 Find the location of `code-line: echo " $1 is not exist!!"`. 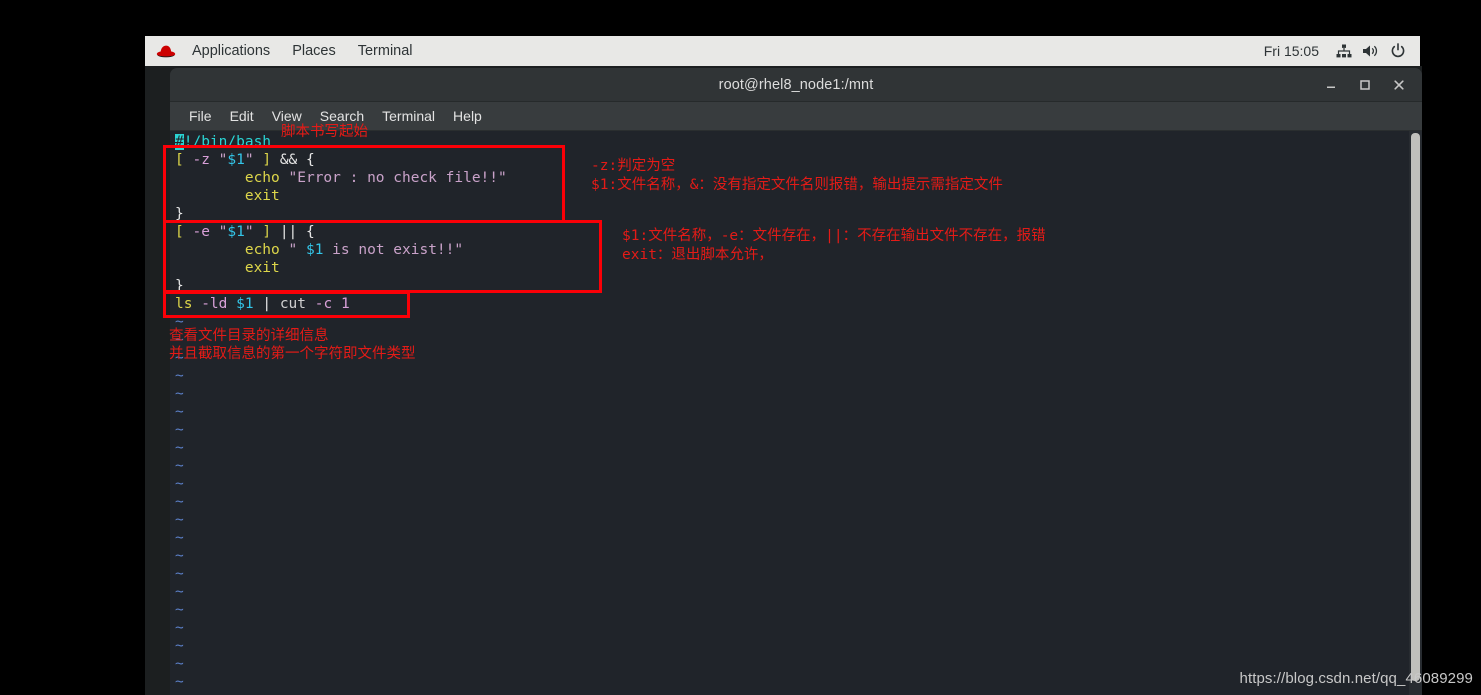

code-line: echo " $1 is not exist!!" is located at coordinates (341, 250).